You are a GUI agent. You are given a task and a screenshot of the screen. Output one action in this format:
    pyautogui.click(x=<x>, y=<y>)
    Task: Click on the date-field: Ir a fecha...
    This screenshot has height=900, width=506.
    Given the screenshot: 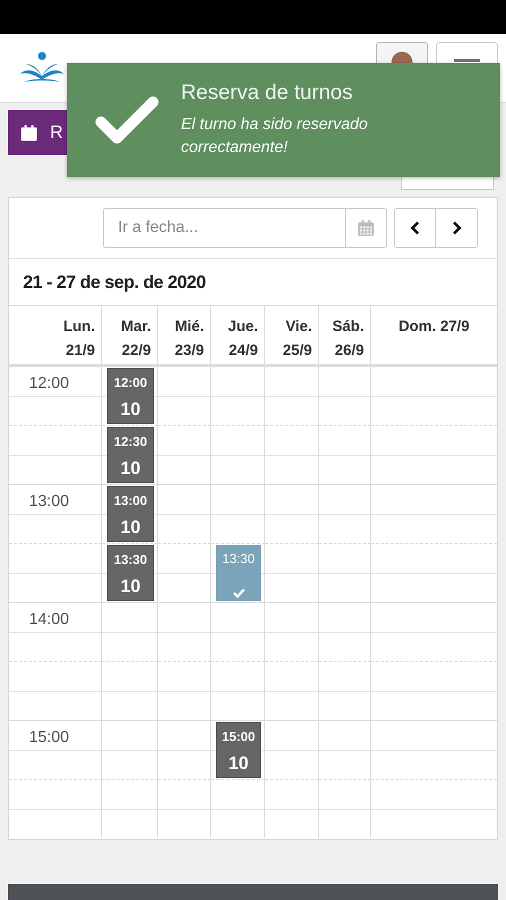 What is the action you would take?
    pyautogui.click(x=224, y=228)
    